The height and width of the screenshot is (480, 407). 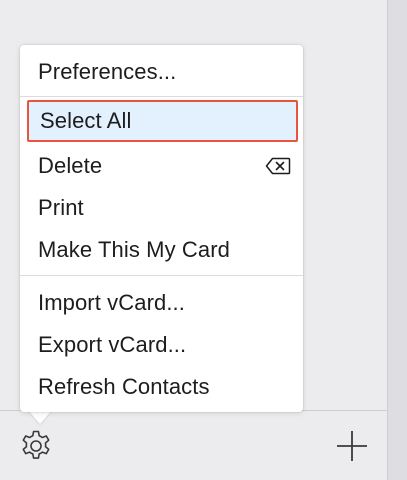 What do you see at coordinates (397, 240) in the screenshot?
I see `detail-pane-edge` at bounding box center [397, 240].